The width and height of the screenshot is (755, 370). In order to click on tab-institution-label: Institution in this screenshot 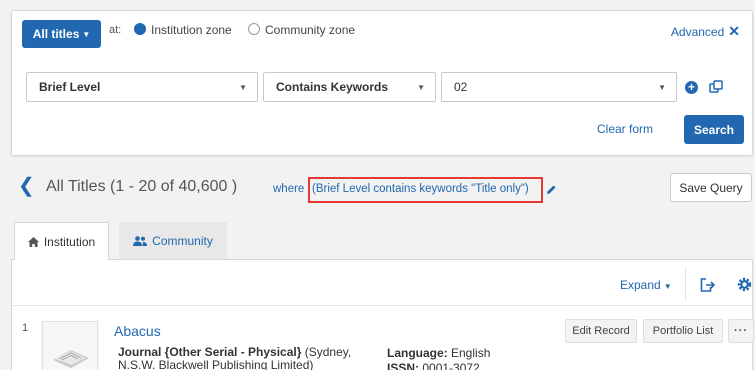, I will do `click(69, 241)`.